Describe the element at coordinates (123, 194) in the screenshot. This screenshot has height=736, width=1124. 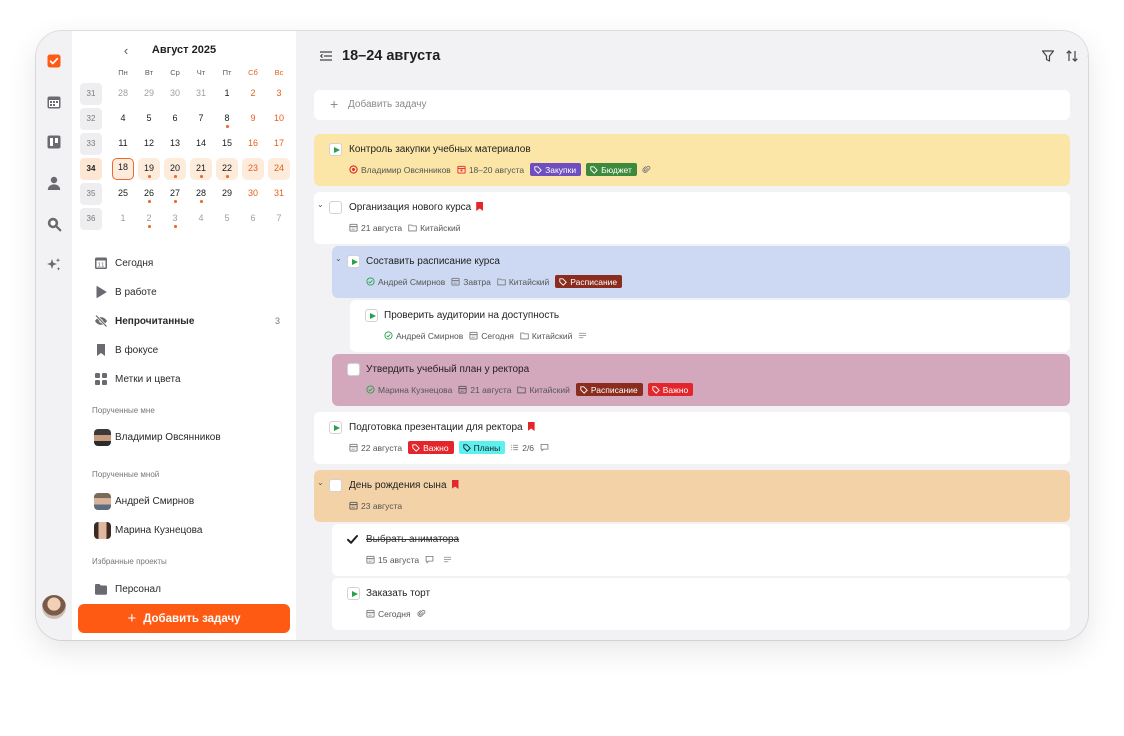
I see `calendar-day: 25` at that location.